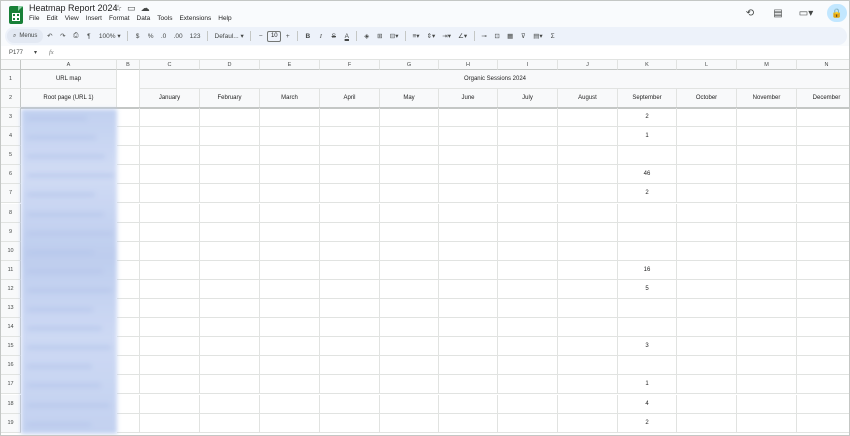 This screenshot has width=850, height=436. I want to click on menu-tools: Tools, so click(164, 18).